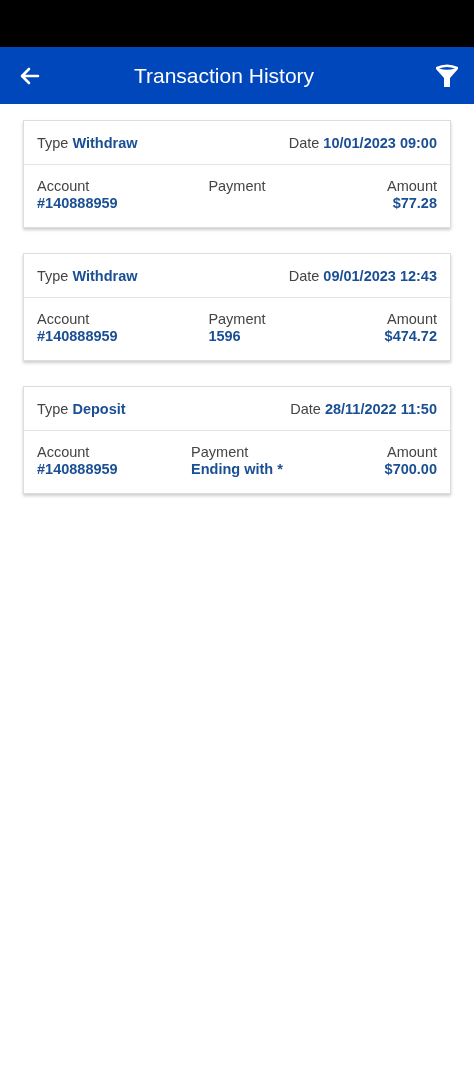  I want to click on payment-value: Ending with *, so click(237, 469).